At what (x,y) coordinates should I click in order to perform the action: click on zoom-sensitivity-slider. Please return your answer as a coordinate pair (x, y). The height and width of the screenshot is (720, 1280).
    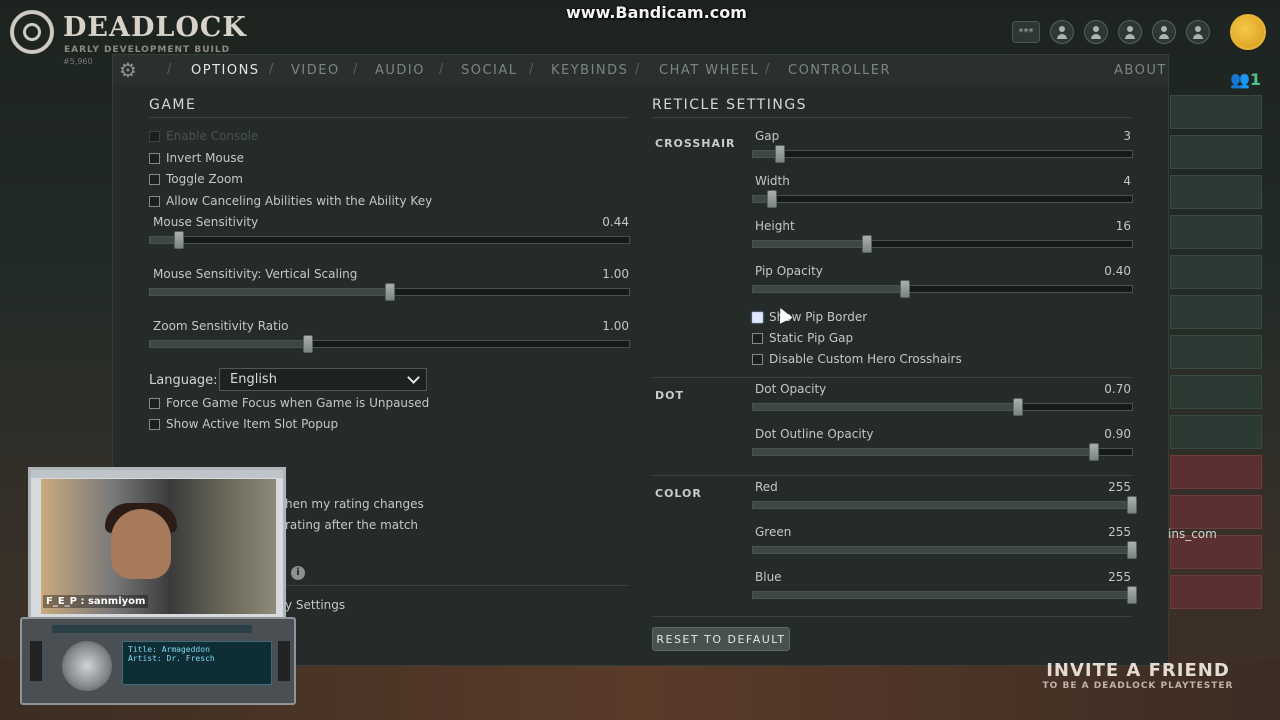
    Looking at the image, I should click on (389, 344).